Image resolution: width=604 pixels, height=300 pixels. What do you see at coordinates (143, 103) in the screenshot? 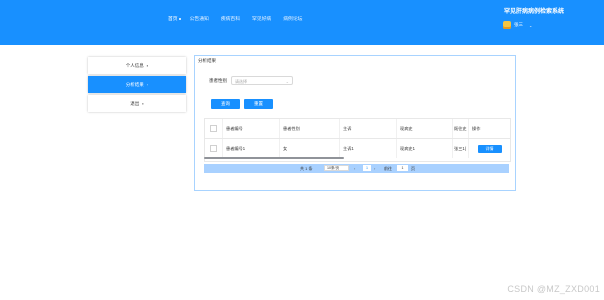
I see `logout-icon: ▪` at bounding box center [143, 103].